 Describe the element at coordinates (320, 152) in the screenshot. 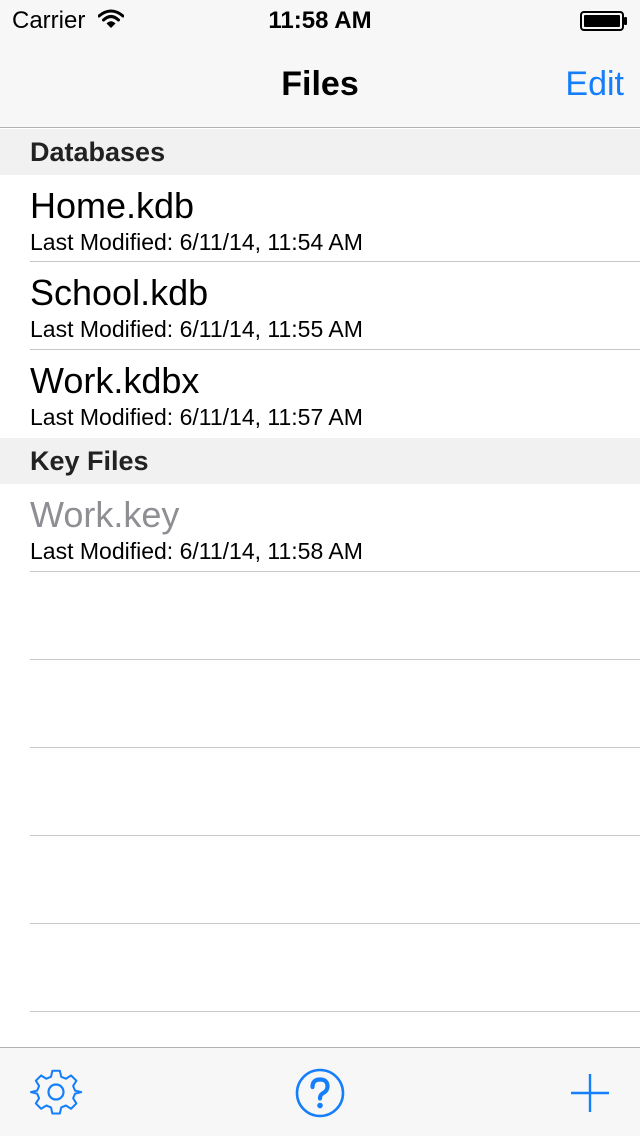

I see `section-header-databases: Databases` at that location.